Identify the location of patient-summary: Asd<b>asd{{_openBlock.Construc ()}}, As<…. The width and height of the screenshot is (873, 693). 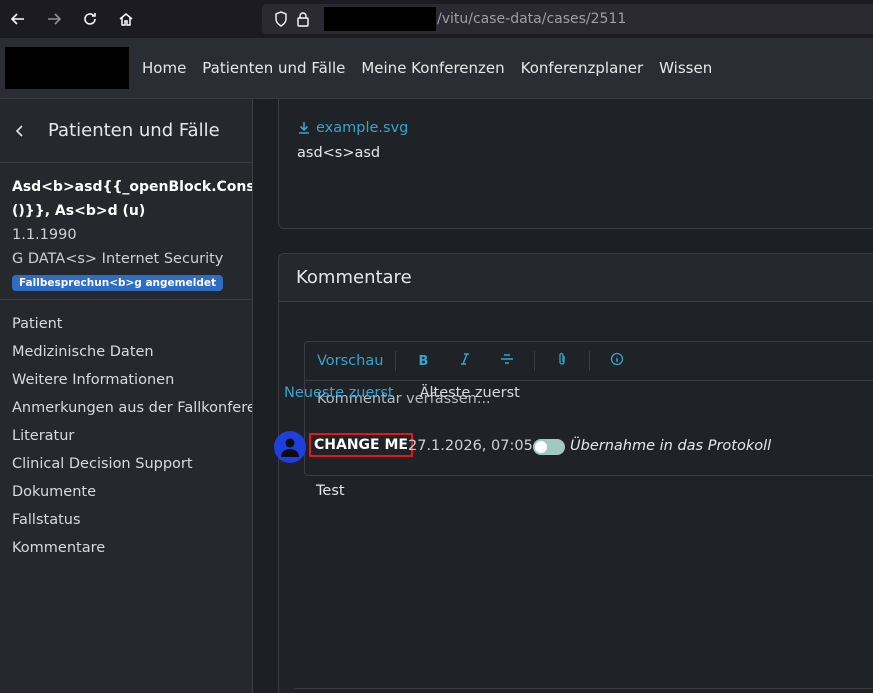
(126, 231).